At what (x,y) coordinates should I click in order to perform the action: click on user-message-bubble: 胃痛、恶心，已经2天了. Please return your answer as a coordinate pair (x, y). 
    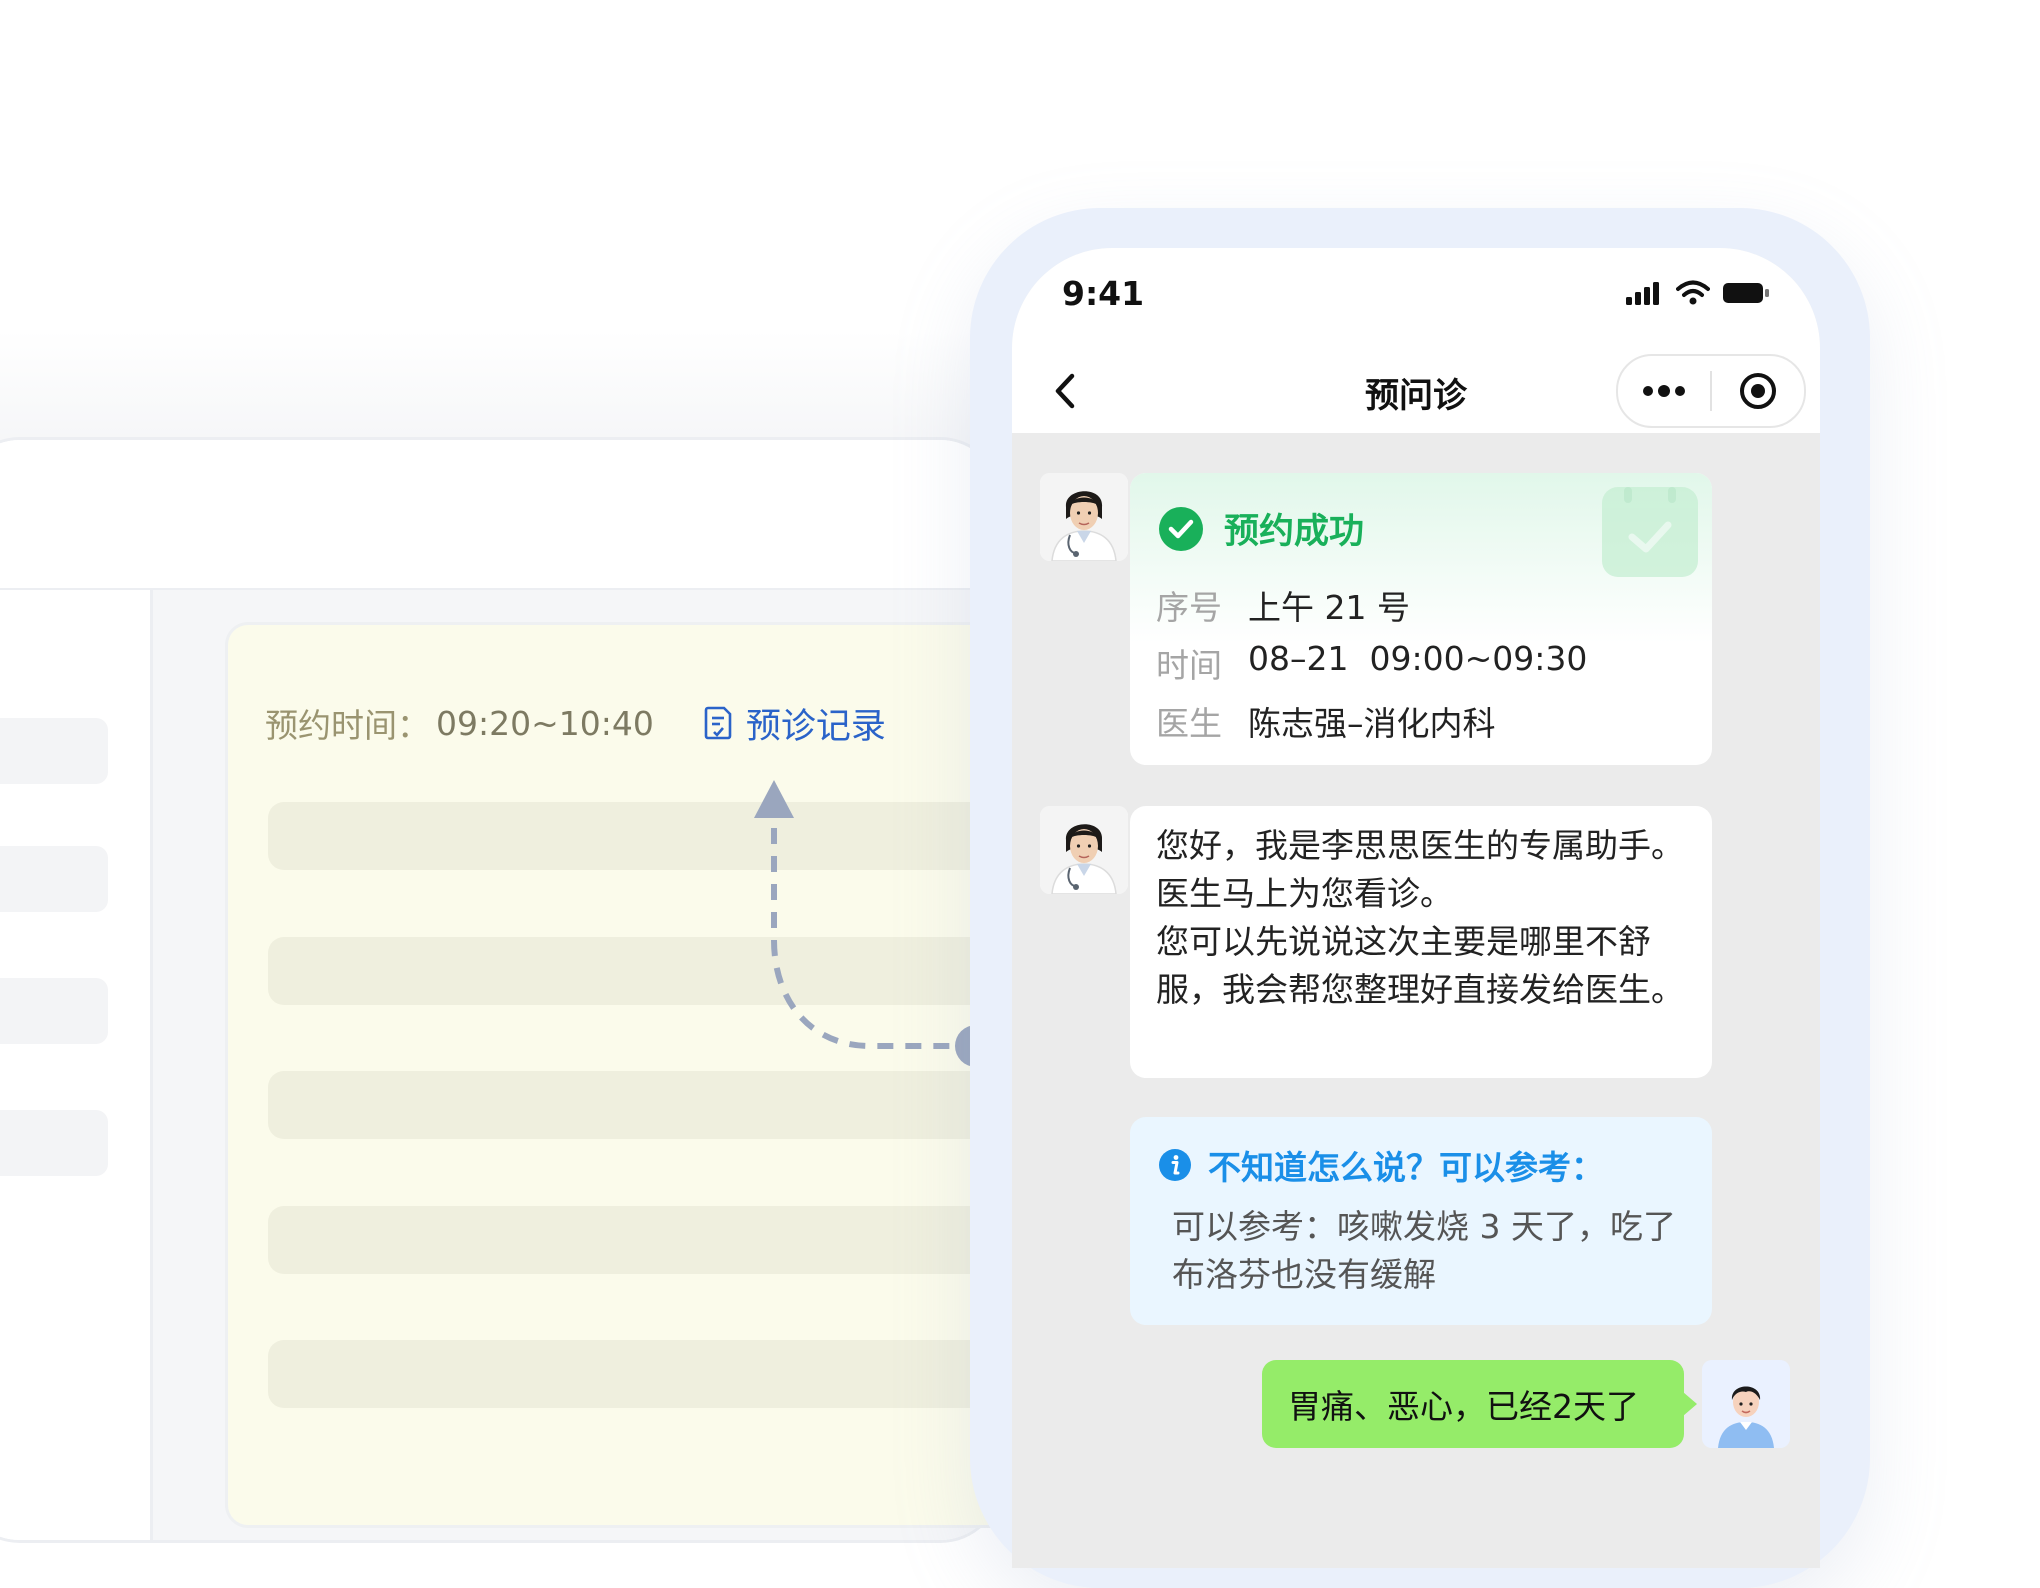
    Looking at the image, I should click on (1473, 1404).